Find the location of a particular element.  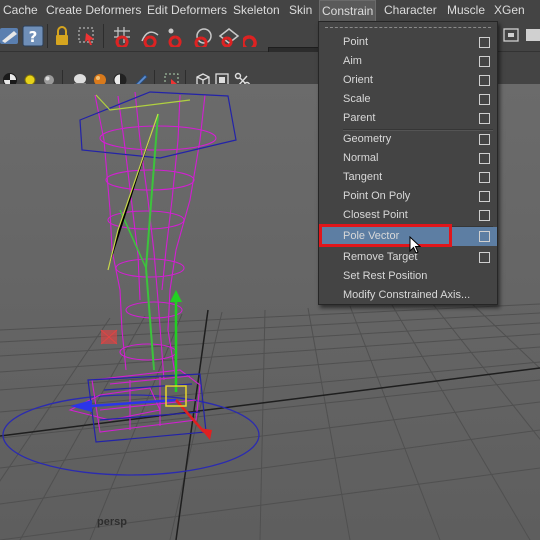

menu-item-normal: Normal is located at coordinates (408, 158).